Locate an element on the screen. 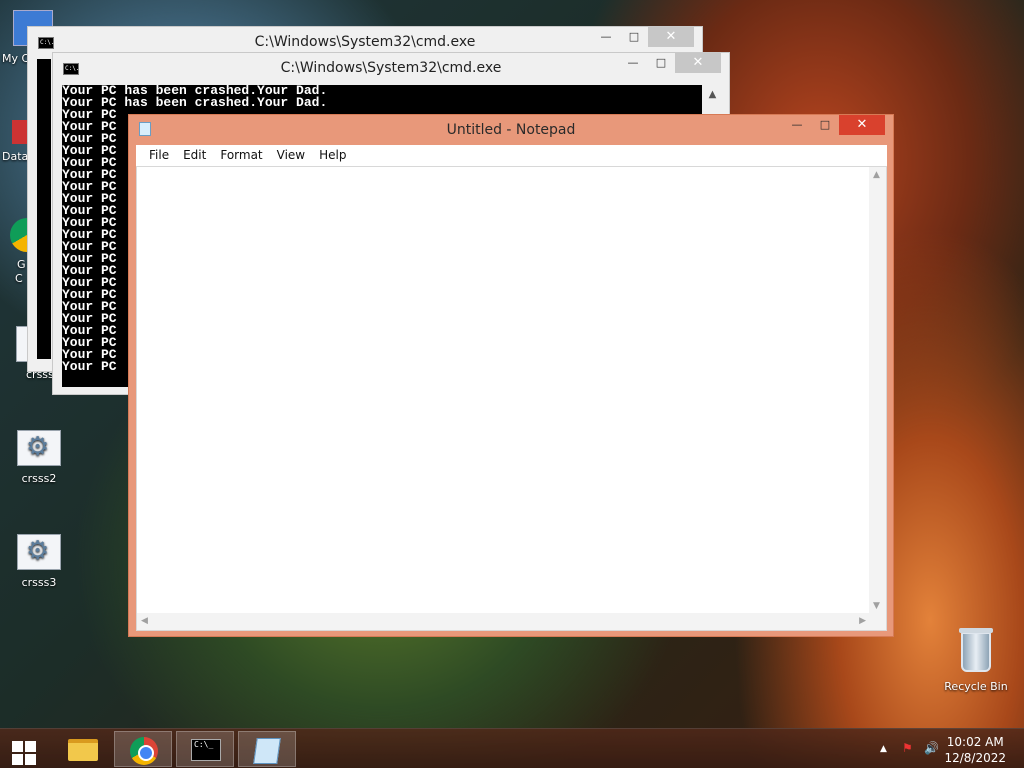 This screenshot has width=1024, height=768. action-center-flag-icon: ⚑ is located at coordinates (907, 748).